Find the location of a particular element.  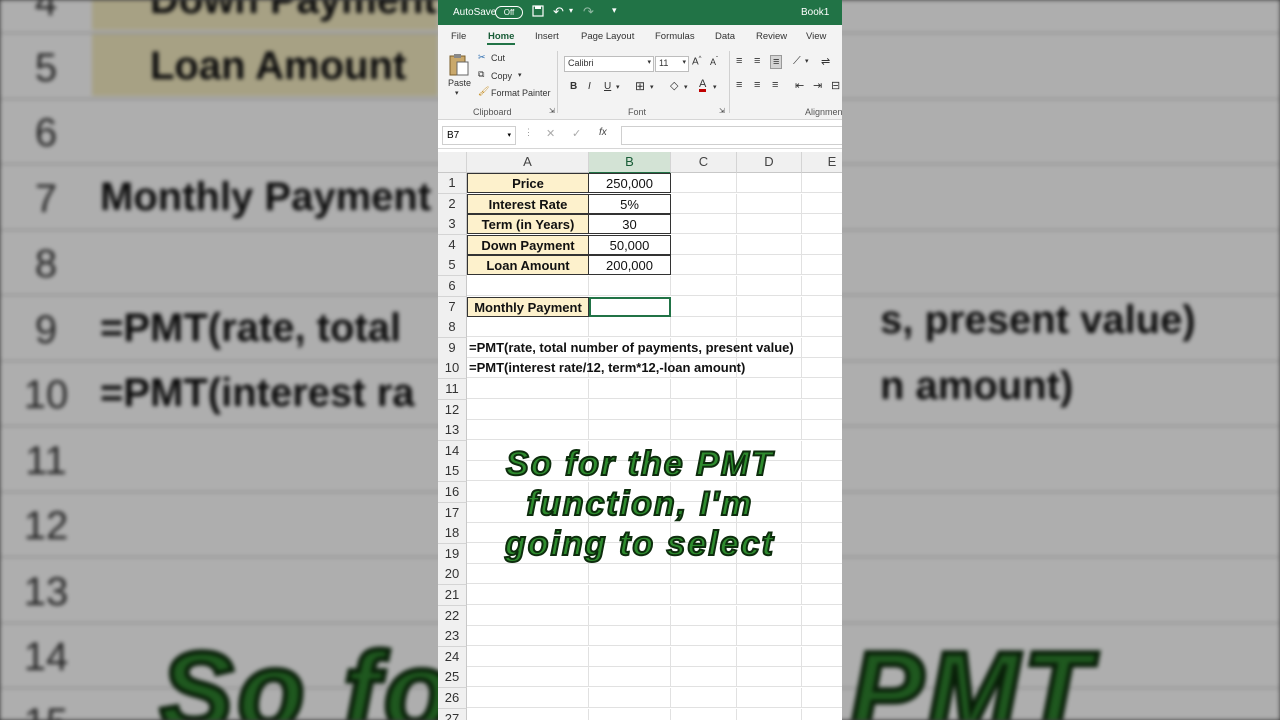

cut-icon: ✂ is located at coordinates (482, 57).